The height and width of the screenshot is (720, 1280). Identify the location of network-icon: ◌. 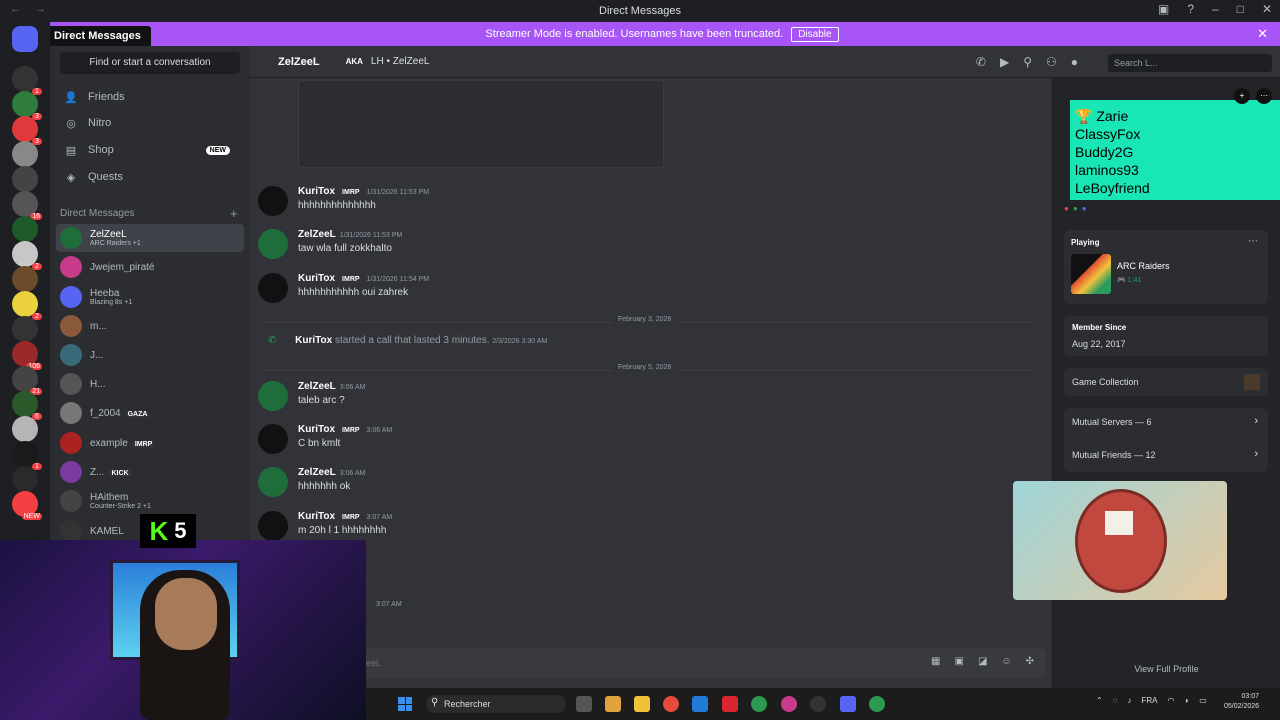
(1115, 700).